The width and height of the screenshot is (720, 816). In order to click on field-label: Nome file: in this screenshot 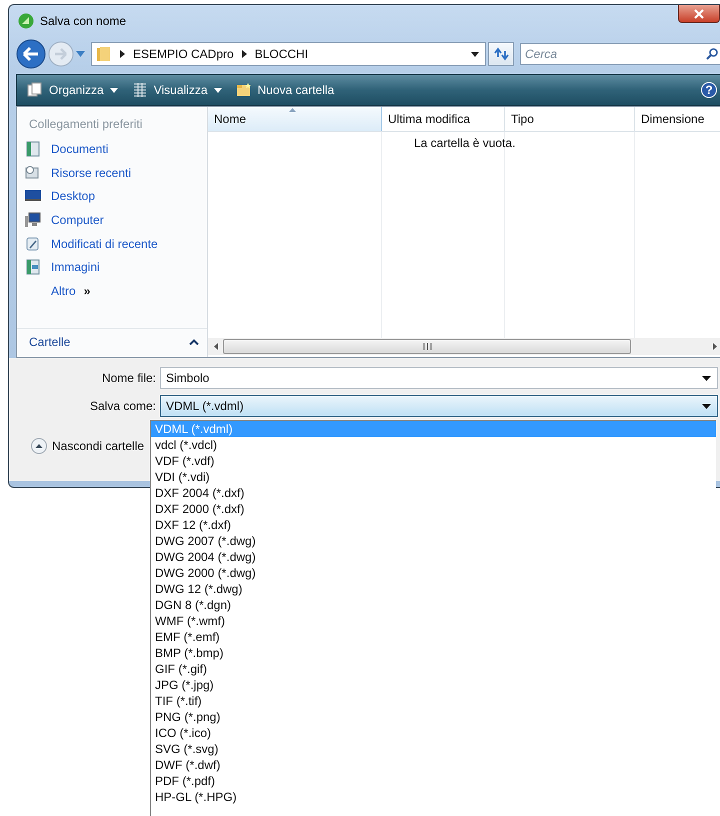, I will do `click(128, 378)`.